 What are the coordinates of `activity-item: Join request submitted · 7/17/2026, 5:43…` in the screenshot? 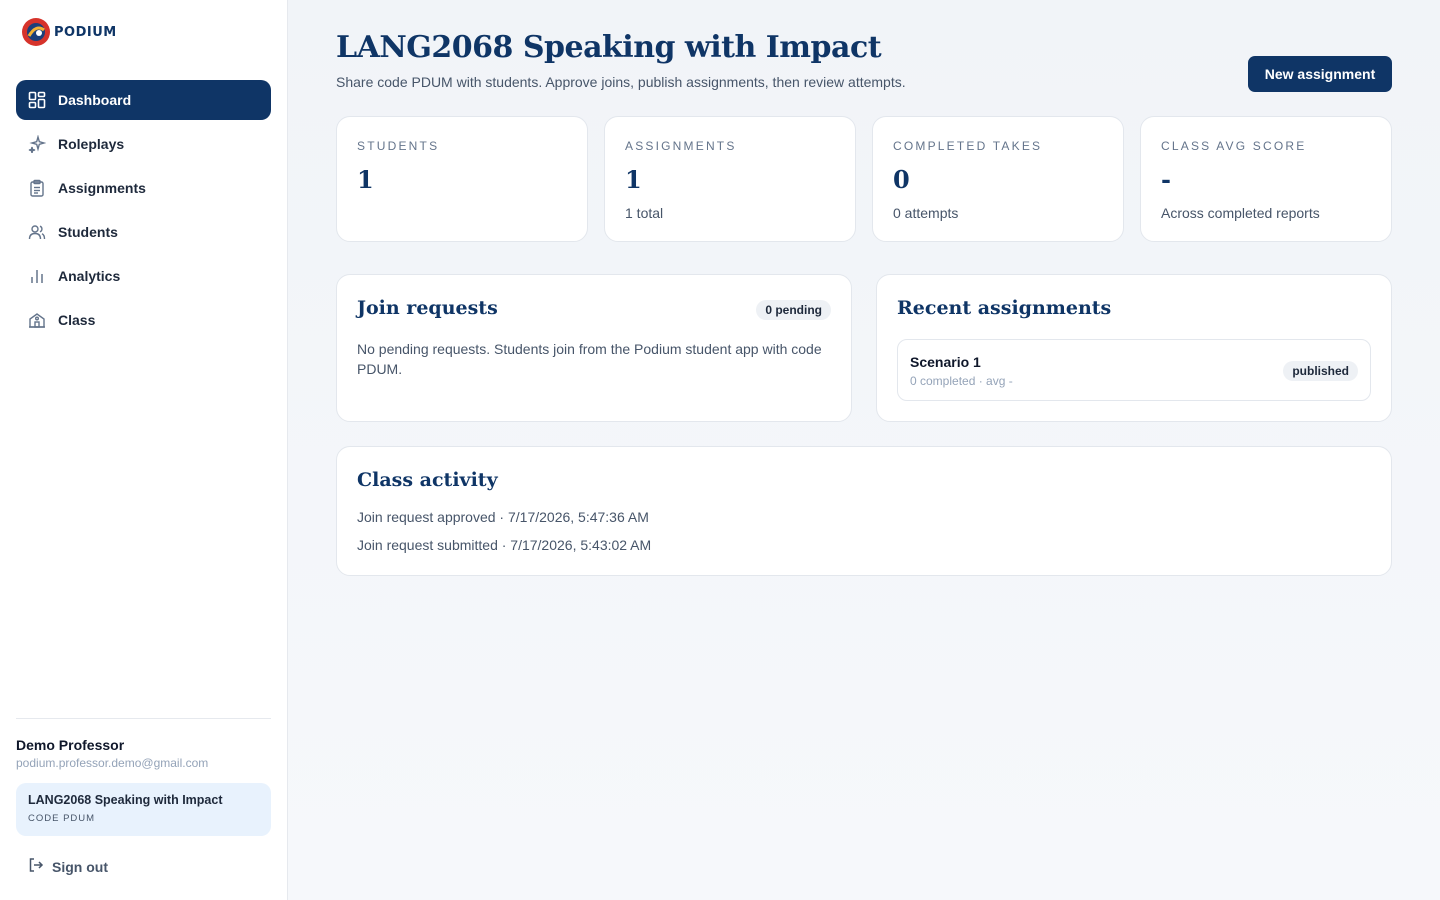 It's located at (504, 545).